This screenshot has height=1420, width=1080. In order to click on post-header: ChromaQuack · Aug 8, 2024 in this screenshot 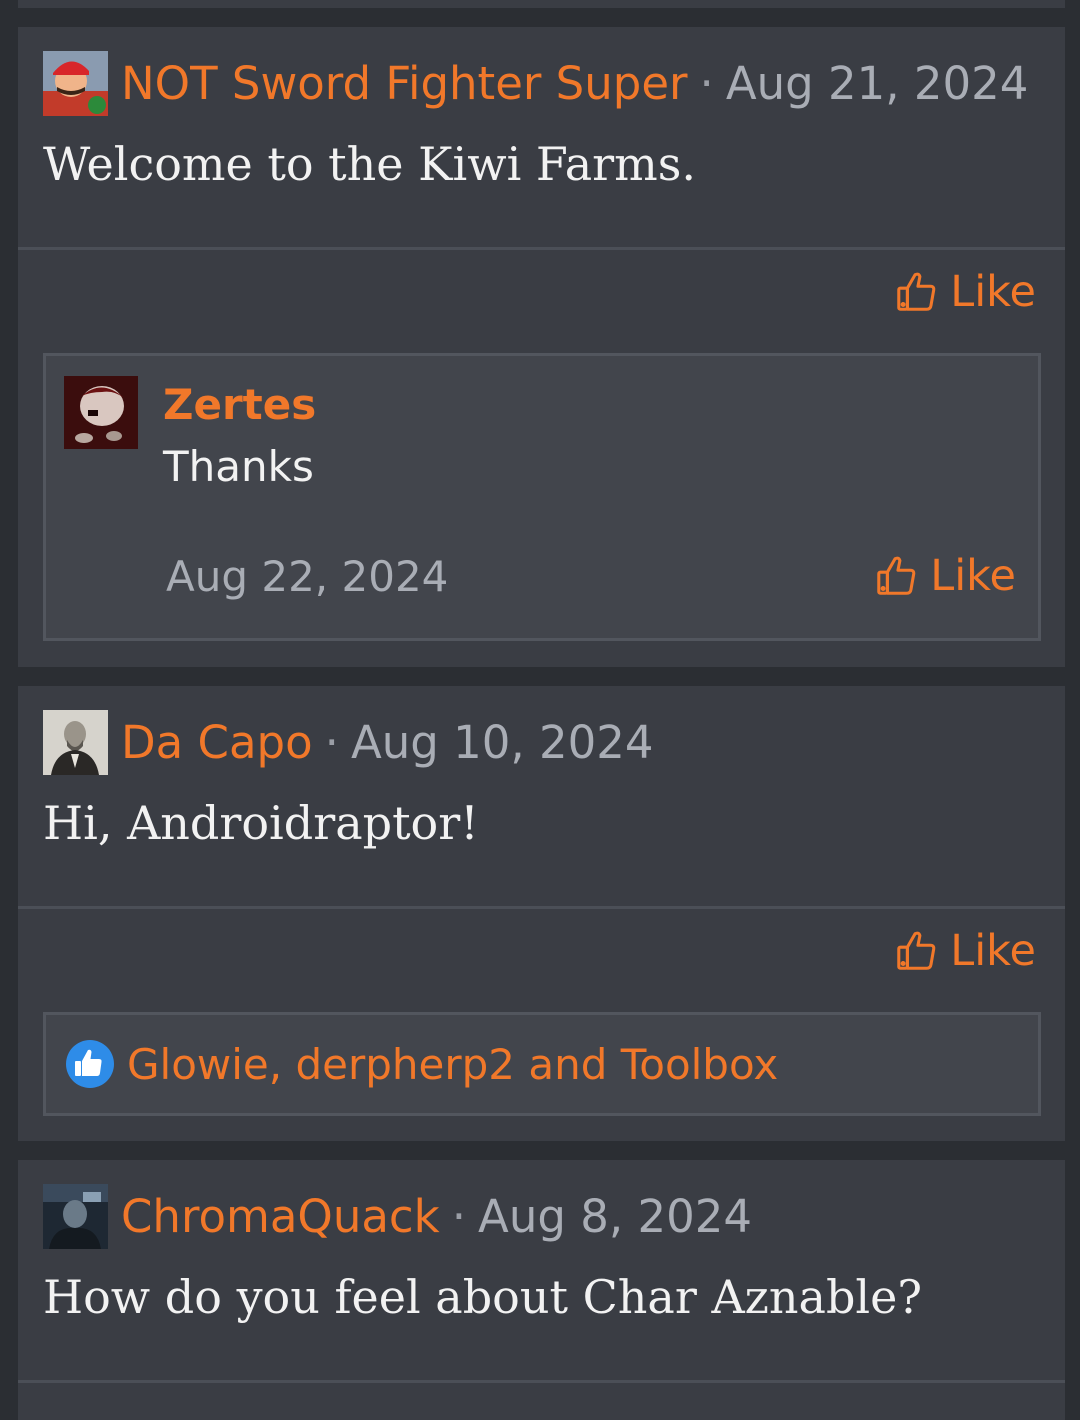, I will do `click(397, 1216)`.